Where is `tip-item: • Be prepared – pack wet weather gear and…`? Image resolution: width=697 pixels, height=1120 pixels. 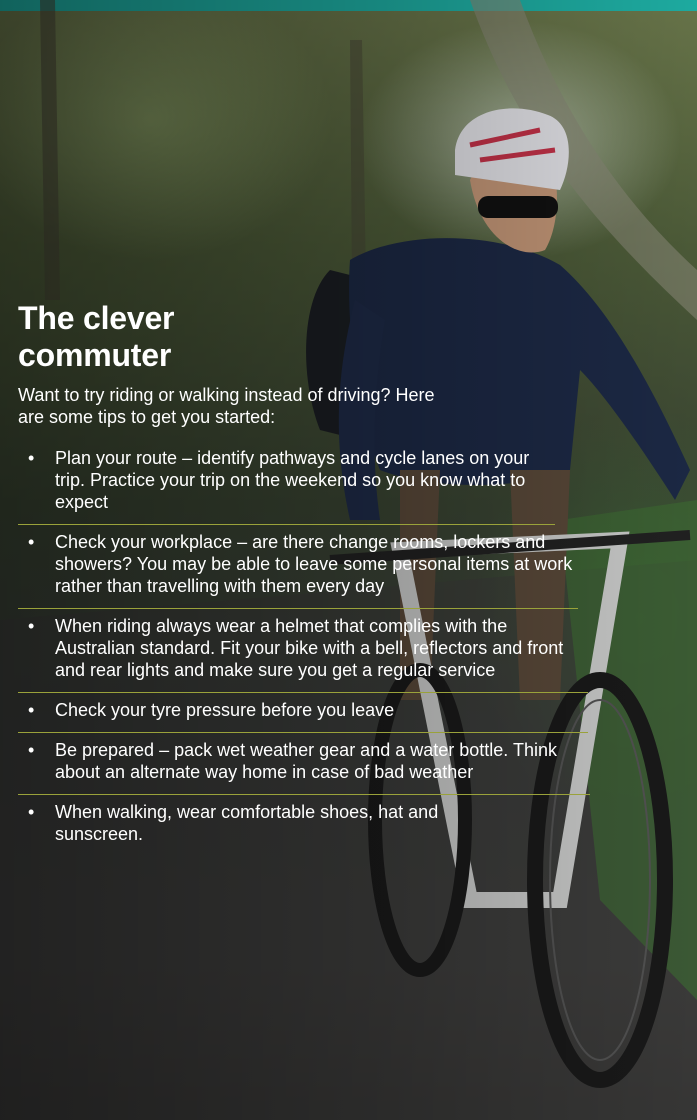 tip-item: • Be prepared – pack wet weather gear and… is located at coordinates (304, 764).